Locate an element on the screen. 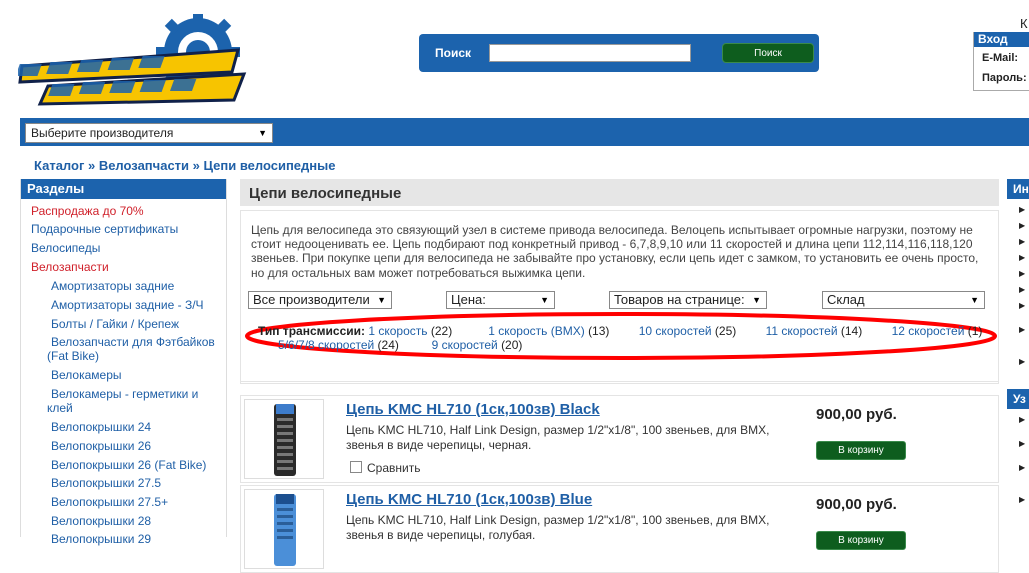  login-panel: Вход E-Mail: Пароль: is located at coordinates (1001, 61).